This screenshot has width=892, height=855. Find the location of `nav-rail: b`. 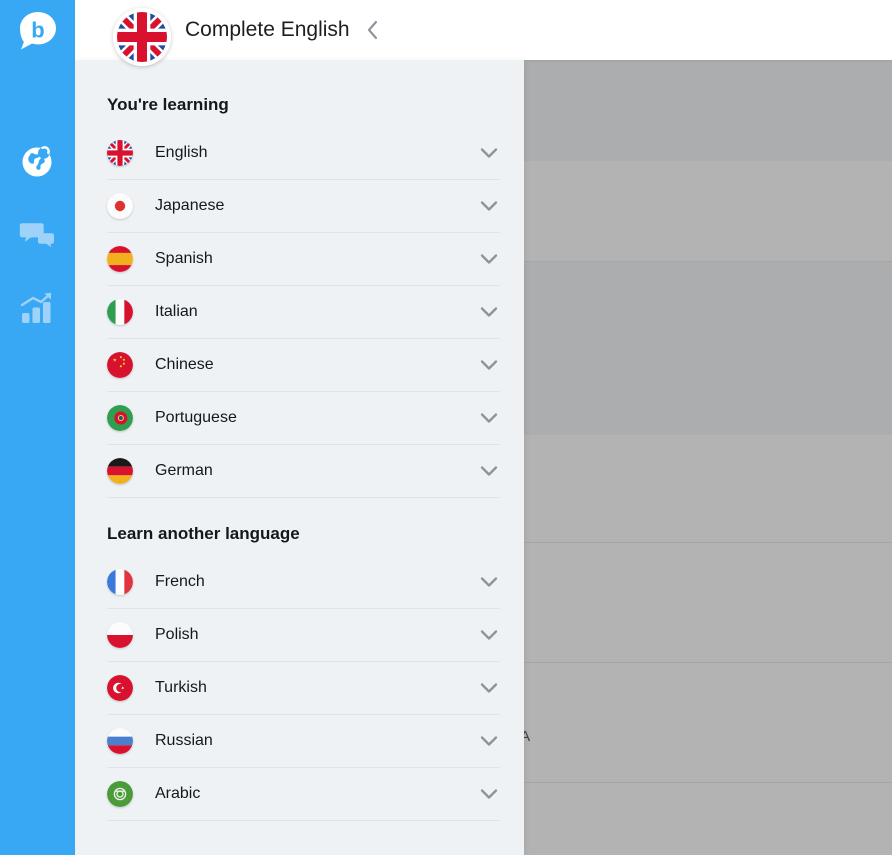

nav-rail: b is located at coordinates (37, 427).